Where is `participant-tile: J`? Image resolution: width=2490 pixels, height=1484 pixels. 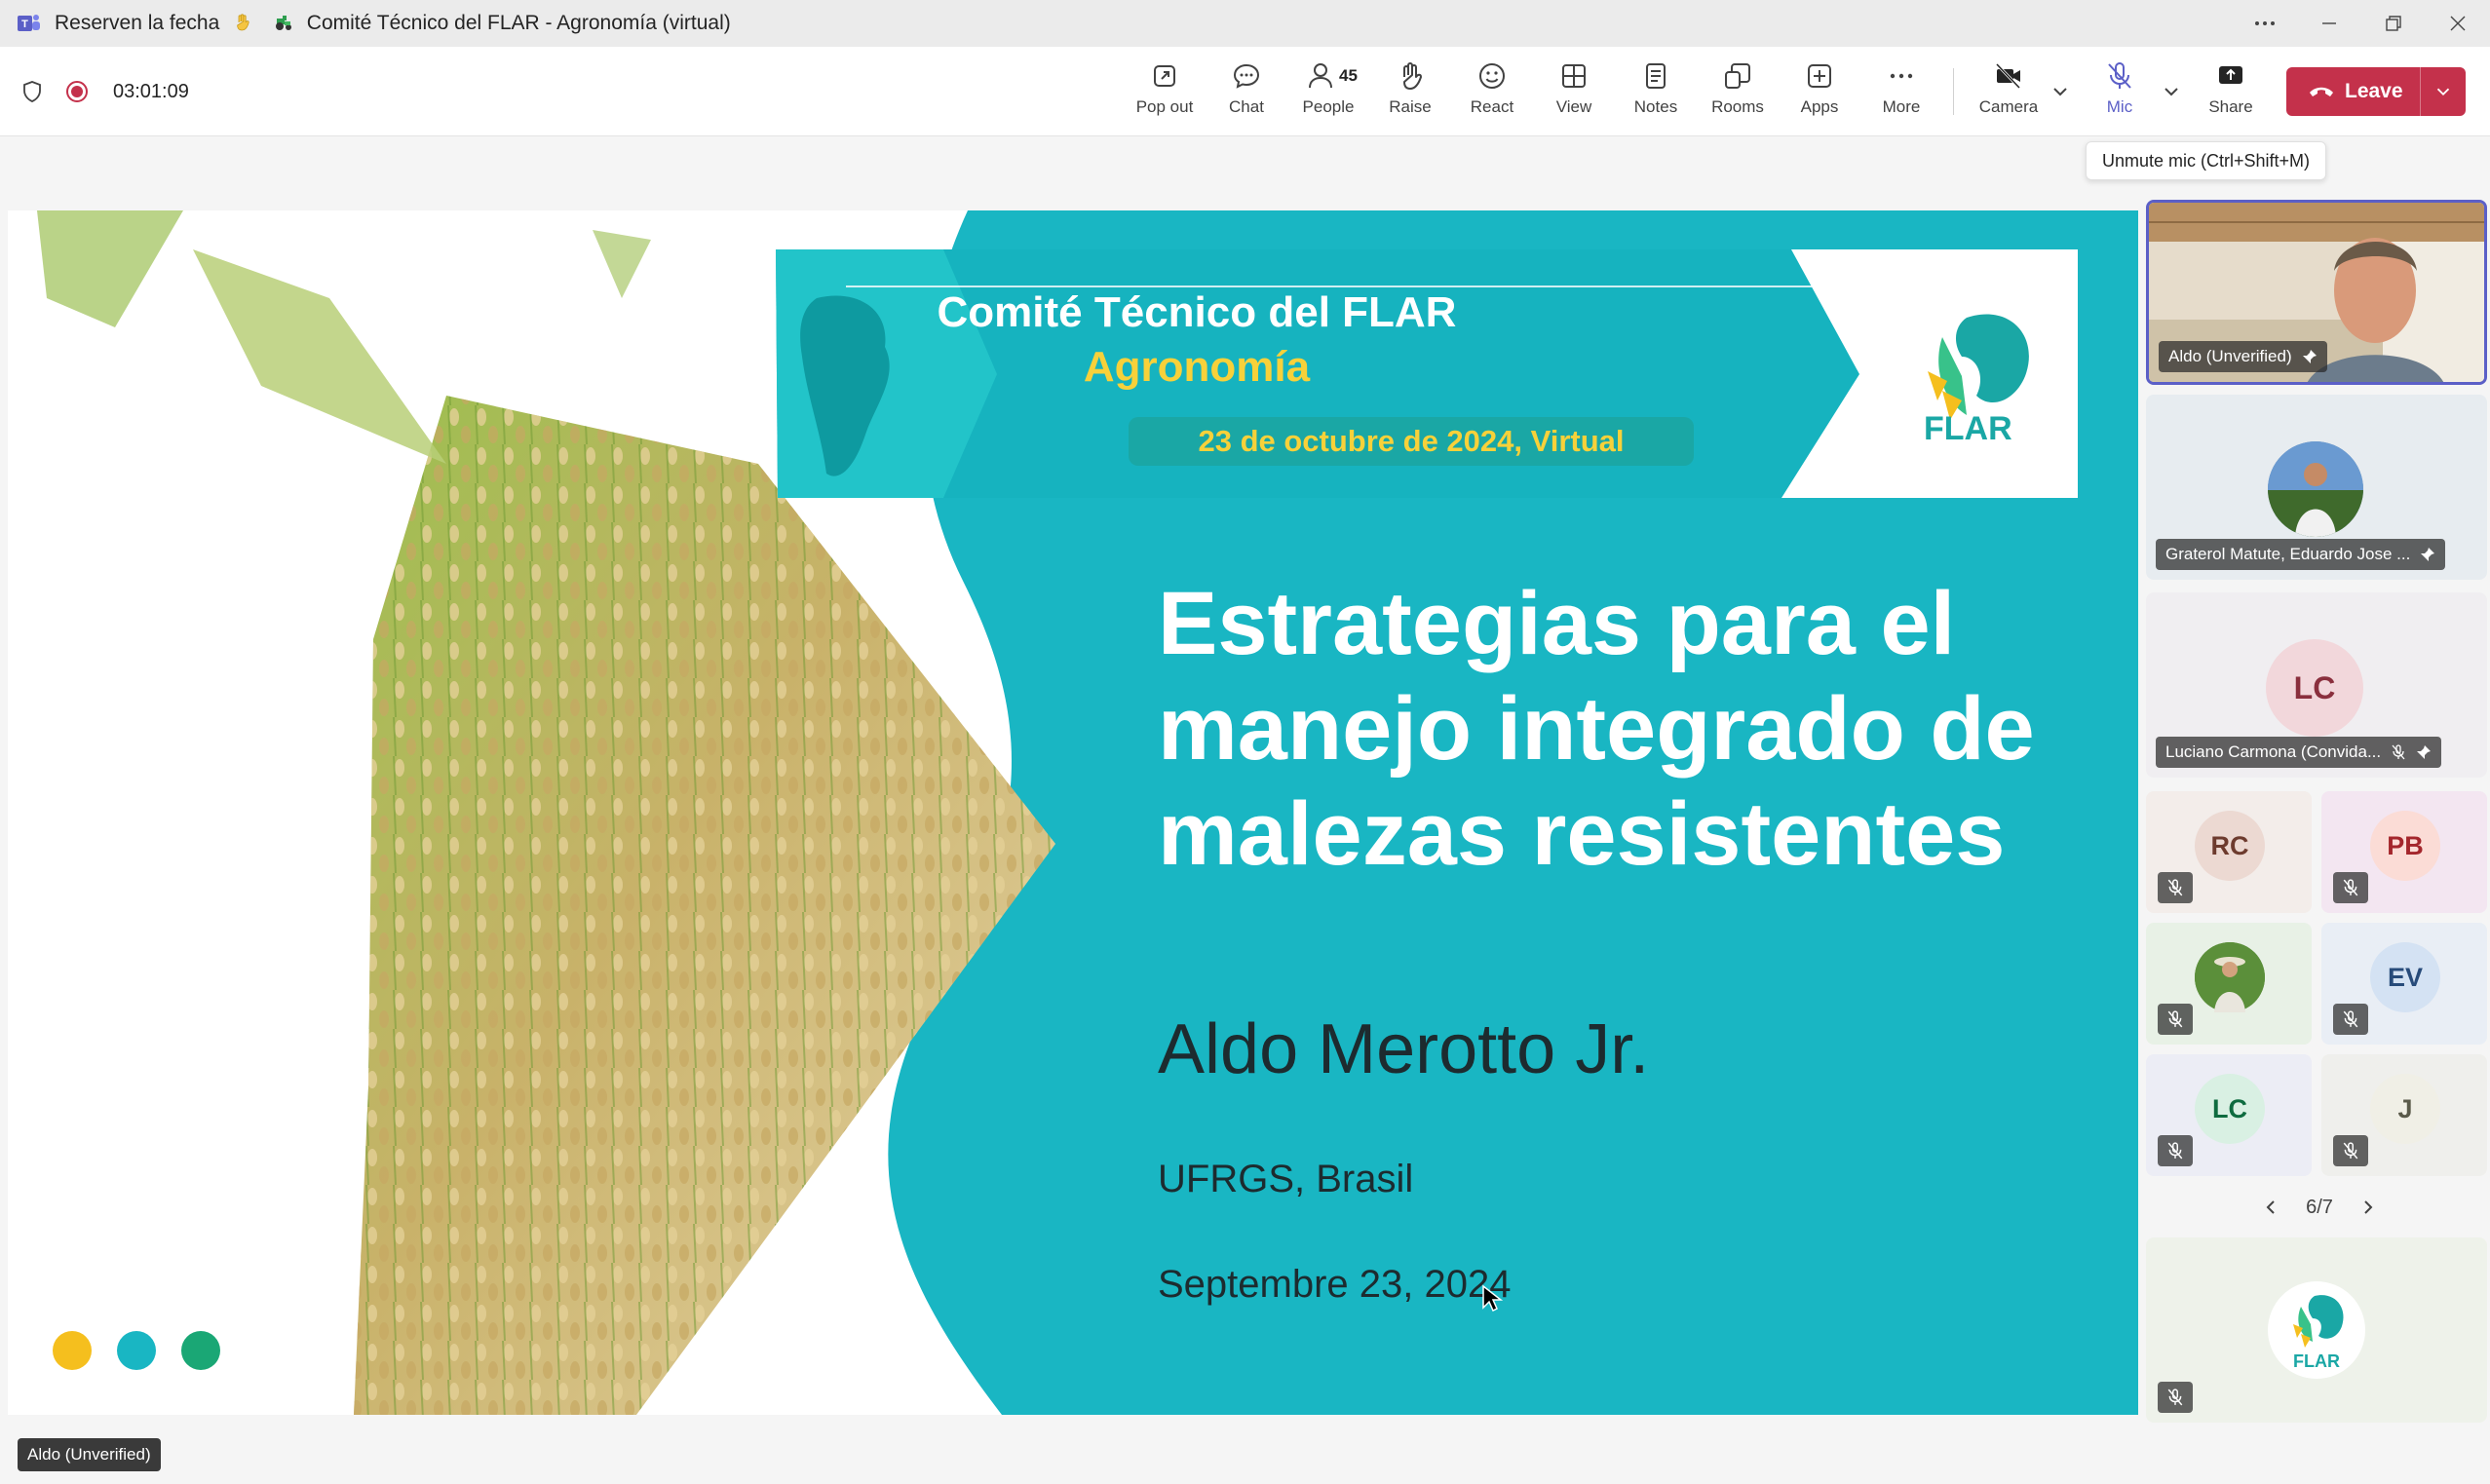
participant-tile: J is located at coordinates (2404, 1115).